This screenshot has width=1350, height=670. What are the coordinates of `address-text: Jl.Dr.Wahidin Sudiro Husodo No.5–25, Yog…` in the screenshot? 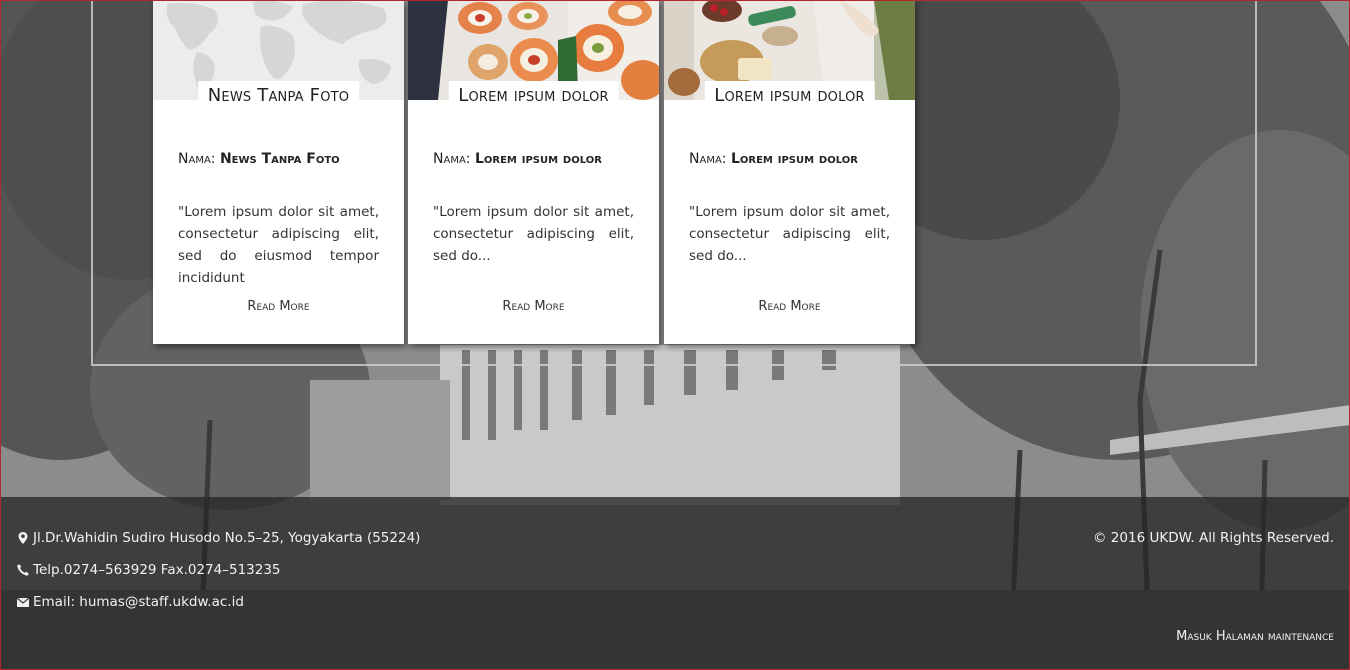 It's located at (227, 538).